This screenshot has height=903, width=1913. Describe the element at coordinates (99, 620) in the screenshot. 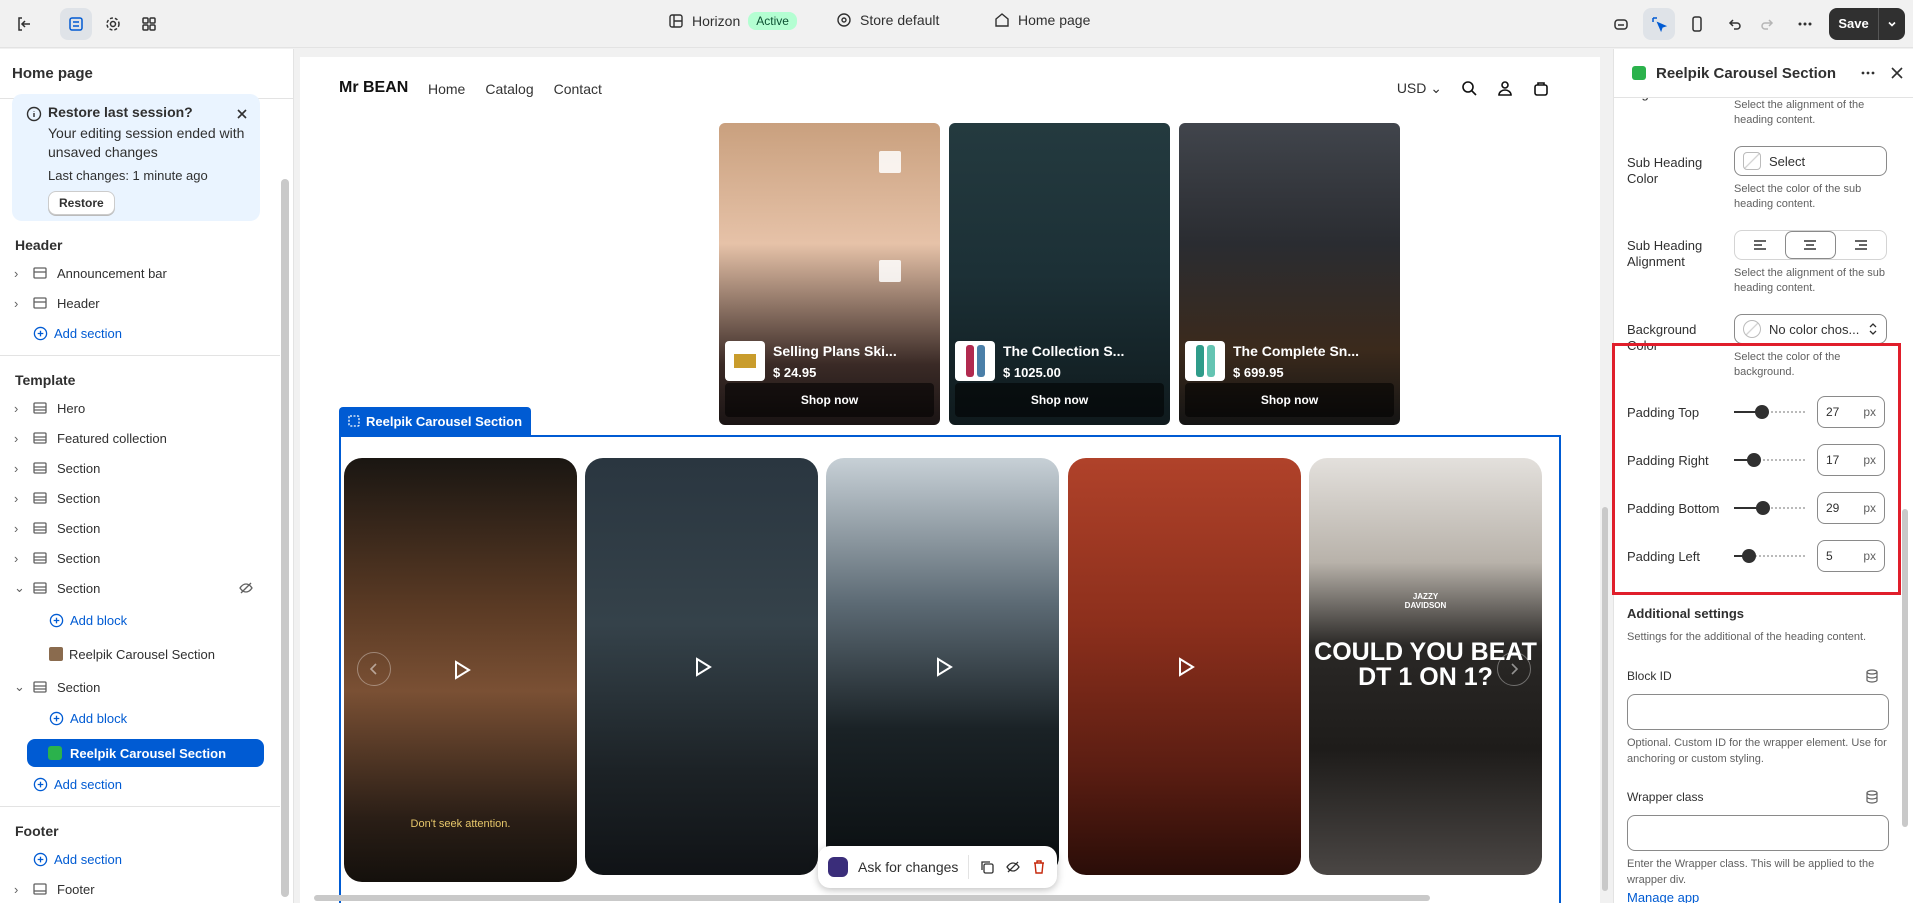

I see `add-block-label: Add block` at that location.